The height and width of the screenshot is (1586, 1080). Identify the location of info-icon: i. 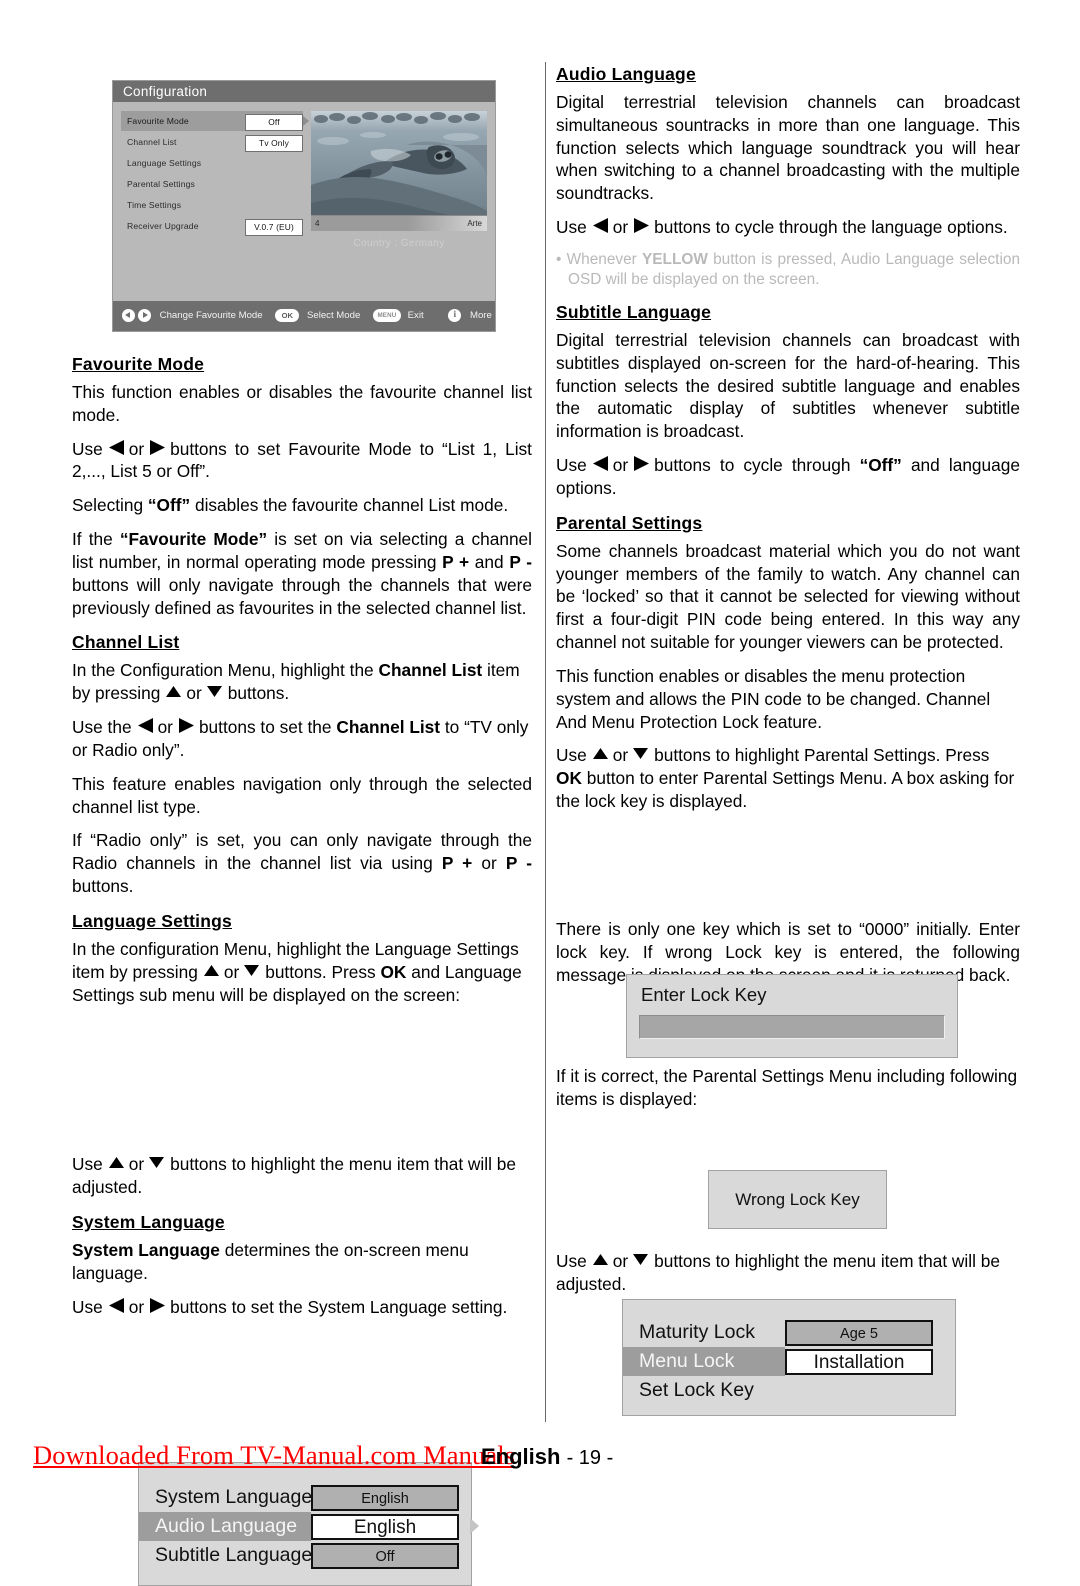
(455, 315).